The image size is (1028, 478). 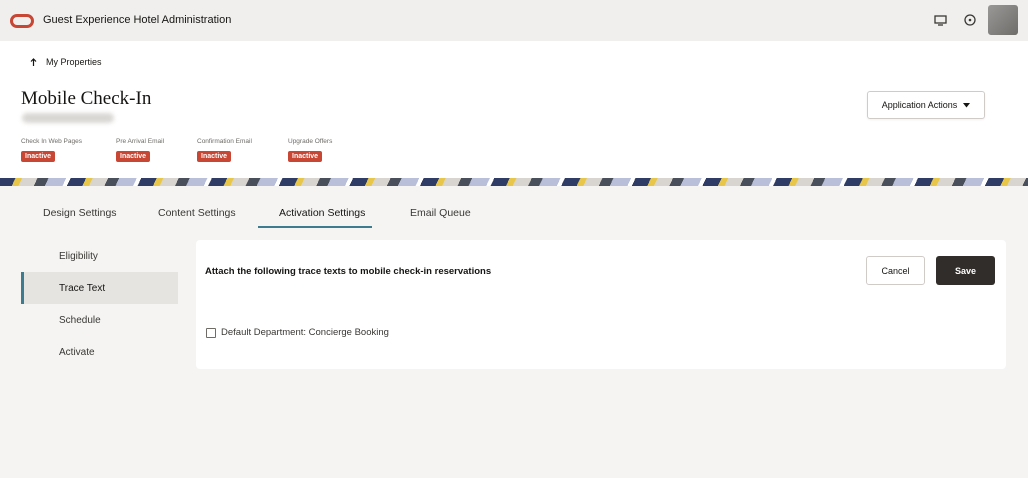 What do you see at coordinates (965, 270) in the screenshot?
I see `save-button: Save` at bounding box center [965, 270].